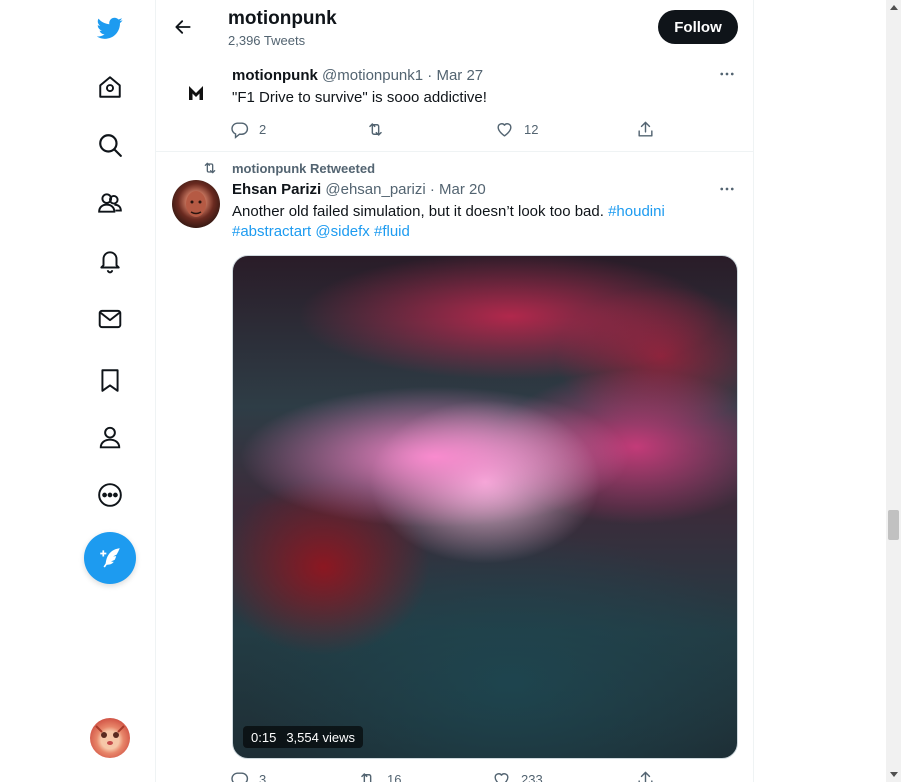  What do you see at coordinates (342, 231) in the screenshot?
I see `mention-sidefx: @sidefx` at bounding box center [342, 231].